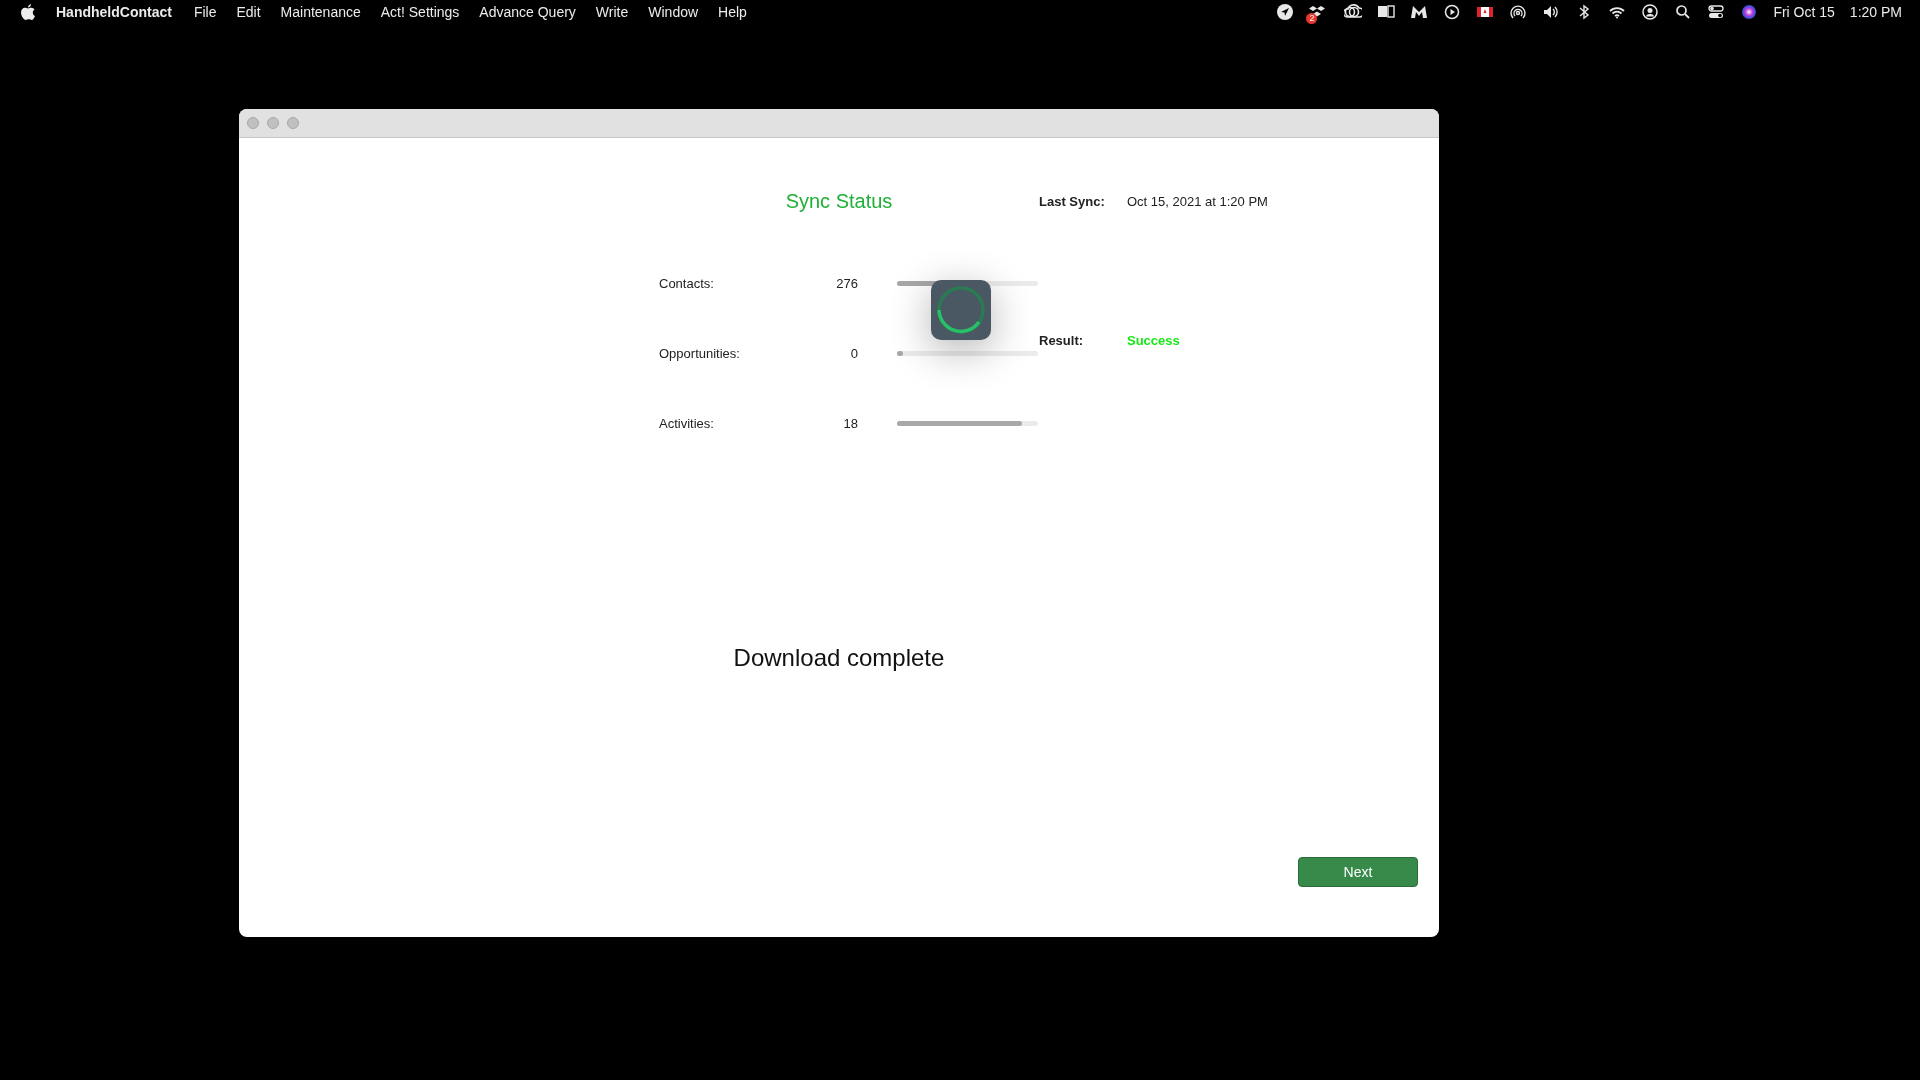 The width and height of the screenshot is (1920, 1080). Describe the element at coordinates (1197, 202) in the screenshot. I see `last-sync-value: Oct 15, 2021 at 1:20 PM` at that location.